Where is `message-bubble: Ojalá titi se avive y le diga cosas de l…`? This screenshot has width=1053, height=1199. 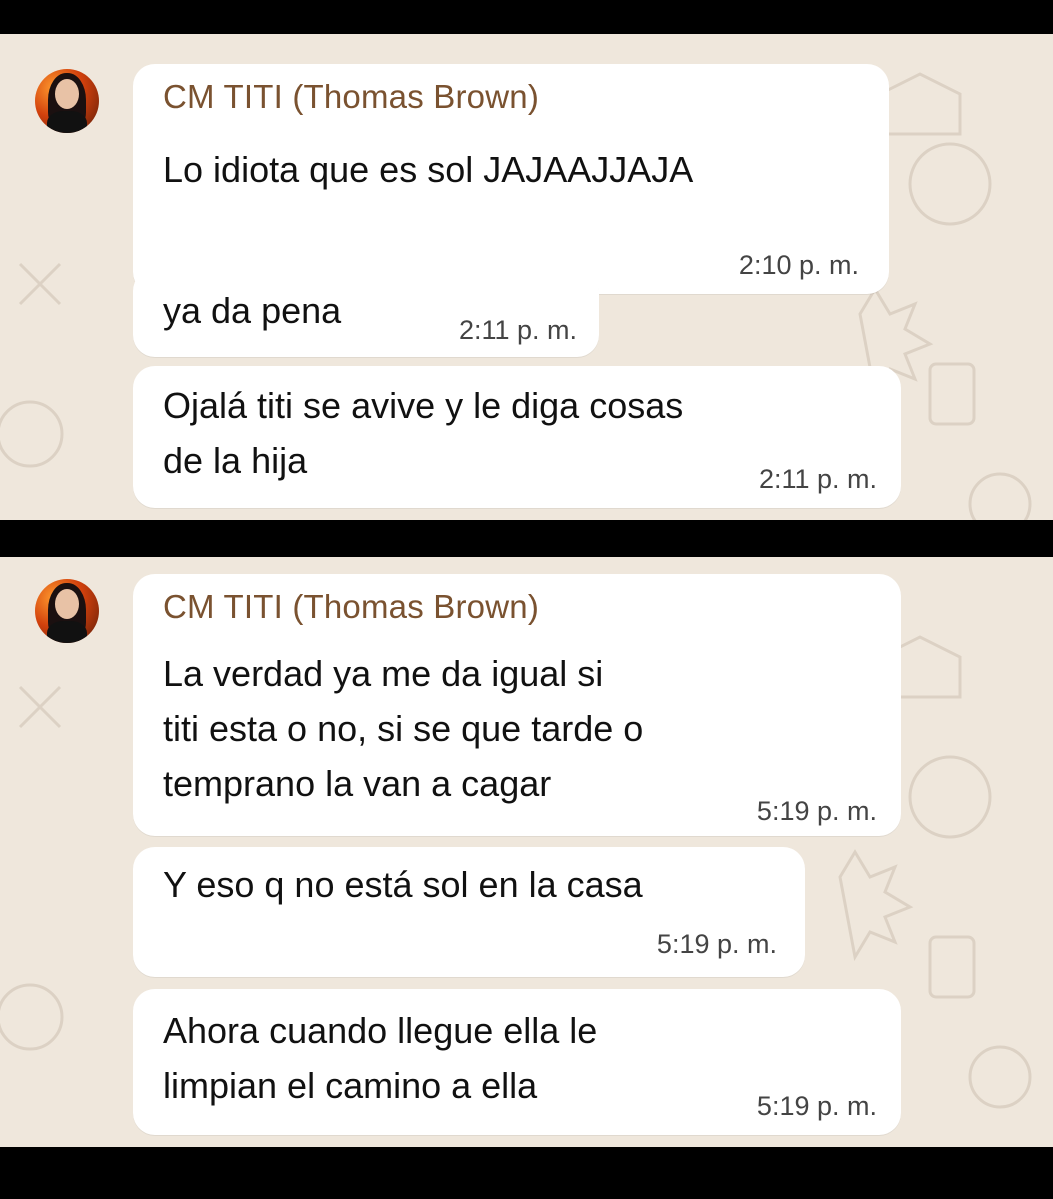
message-bubble: Ojalá titi se avive y le diga cosas de l… is located at coordinates (517, 437).